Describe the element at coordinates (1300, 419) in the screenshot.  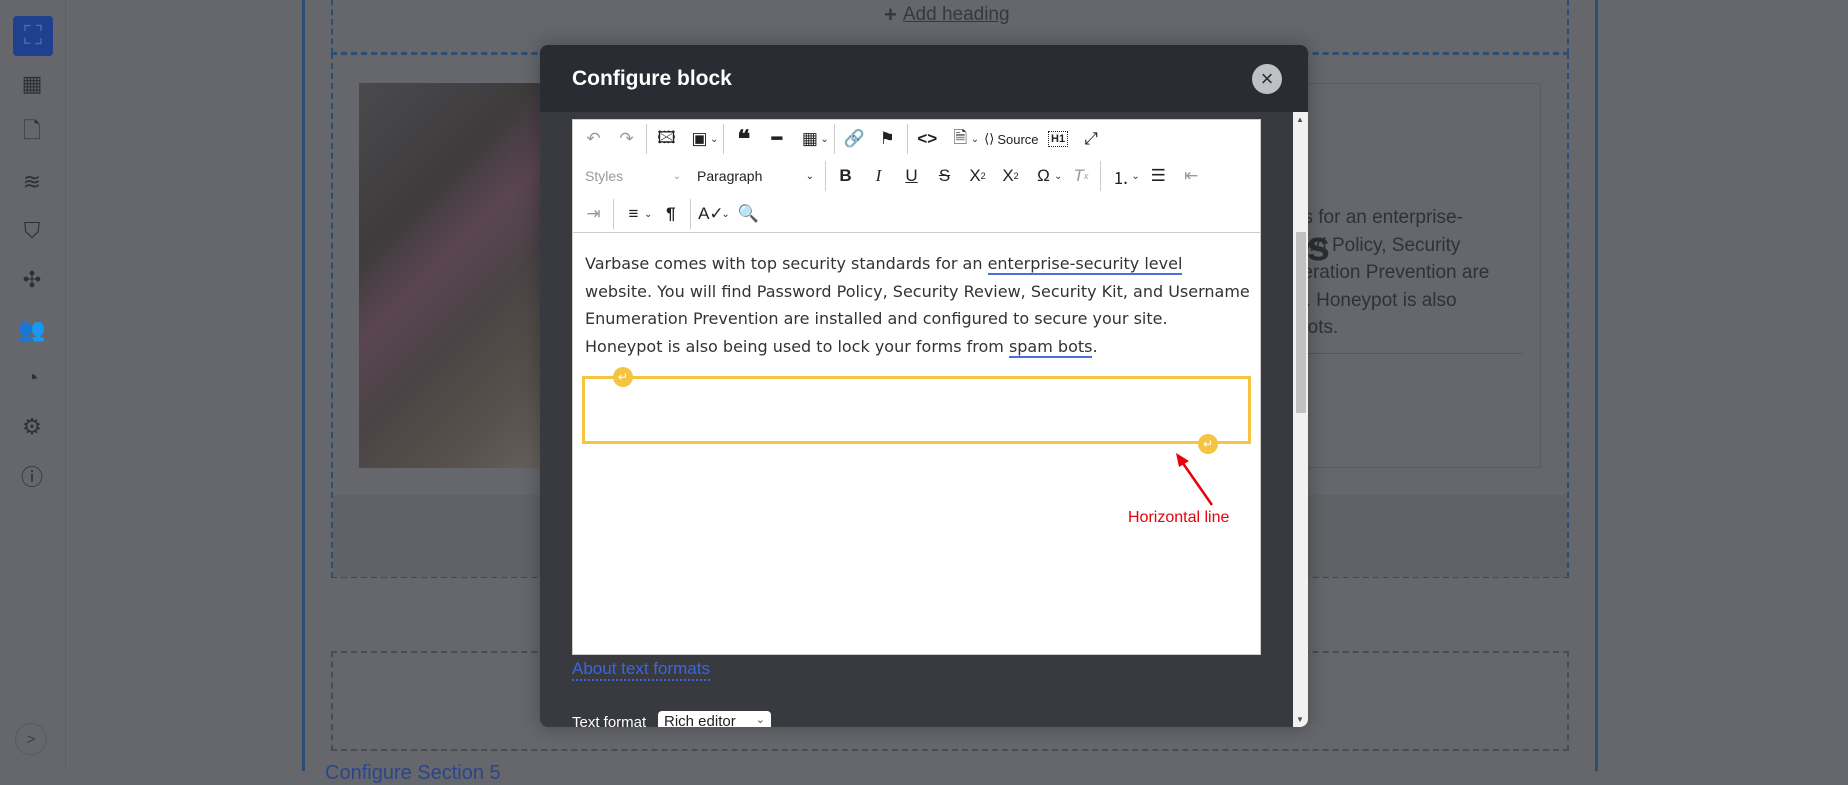
I see `dialog-scrollbar: ▲ ▼` at that location.